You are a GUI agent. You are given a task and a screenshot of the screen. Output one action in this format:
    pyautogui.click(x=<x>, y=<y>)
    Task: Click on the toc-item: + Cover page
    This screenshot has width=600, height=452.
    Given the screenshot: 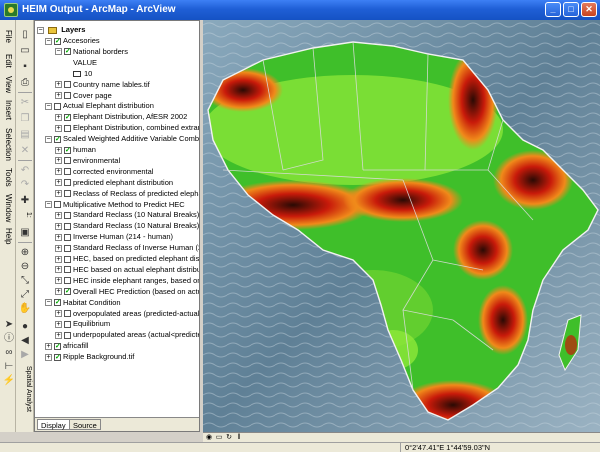 What is the action you would take?
    pyautogui.click(x=83, y=96)
    